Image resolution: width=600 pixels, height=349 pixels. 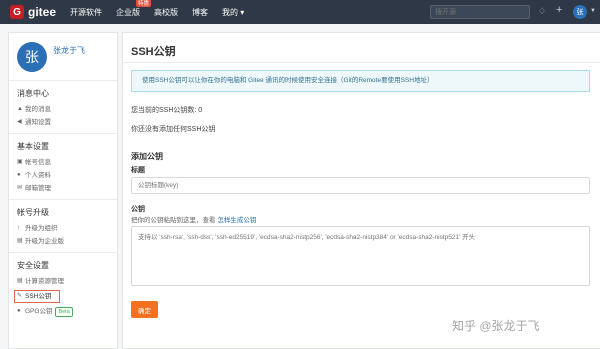 What do you see at coordinates (63, 57) in the screenshot?
I see `profile-card: 张 张龙于飞` at bounding box center [63, 57].